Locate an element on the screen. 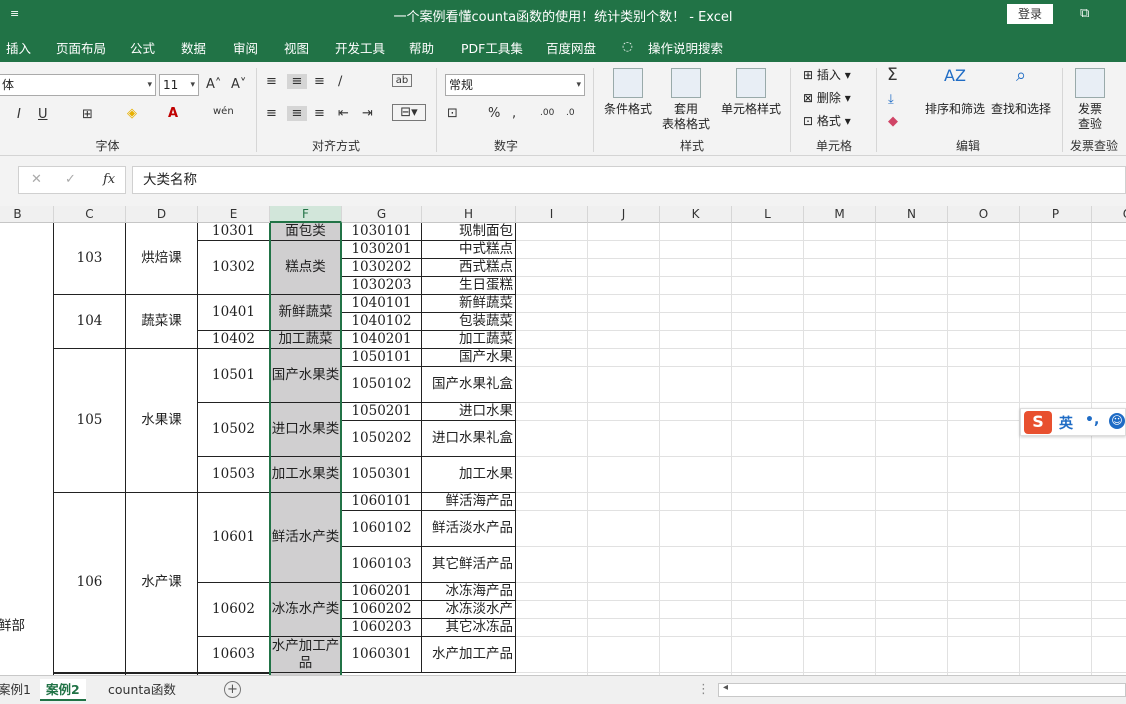 This screenshot has width=1126, height=704. tab-review: 审阅 is located at coordinates (245, 47).